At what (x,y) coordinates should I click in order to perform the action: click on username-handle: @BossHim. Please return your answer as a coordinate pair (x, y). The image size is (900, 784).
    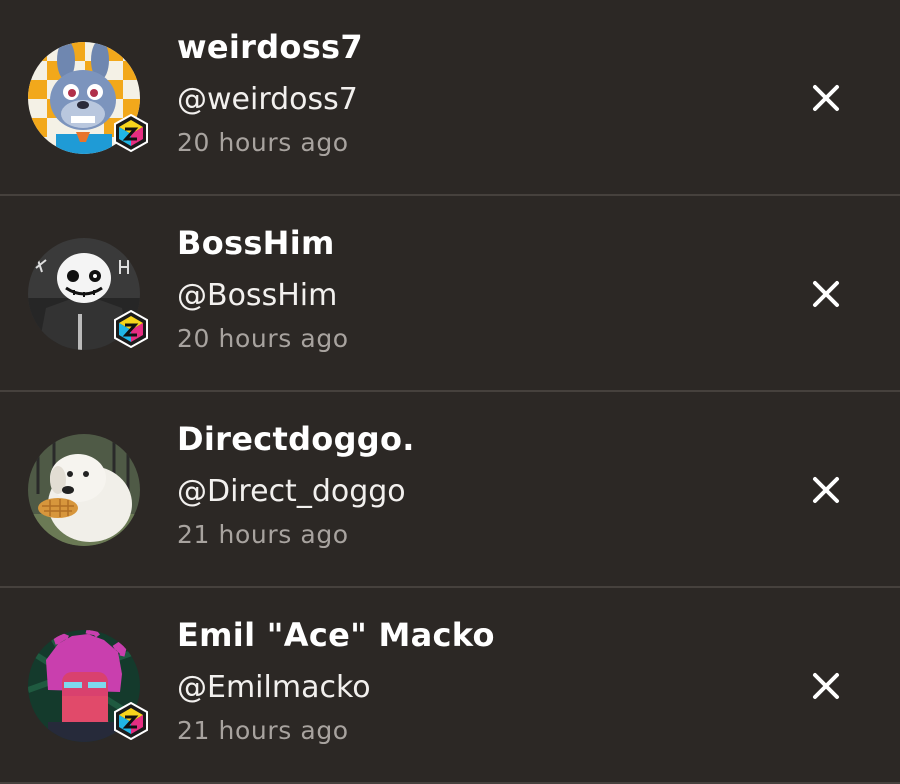
    Looking at the image, I should click on (257, 295).